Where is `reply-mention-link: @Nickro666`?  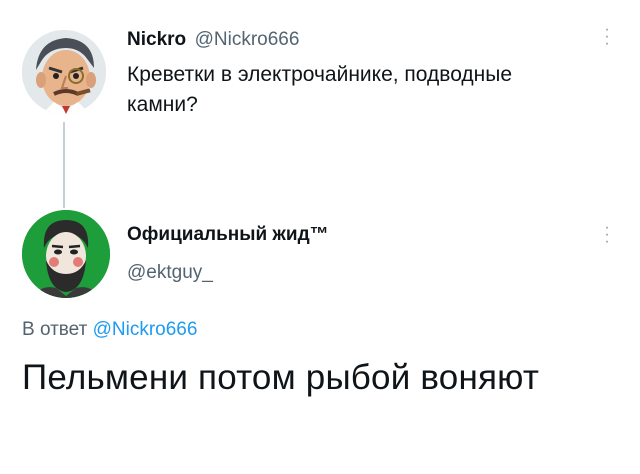
reply-mention-link: @Nickro666 is located at coordinates (145, 329).